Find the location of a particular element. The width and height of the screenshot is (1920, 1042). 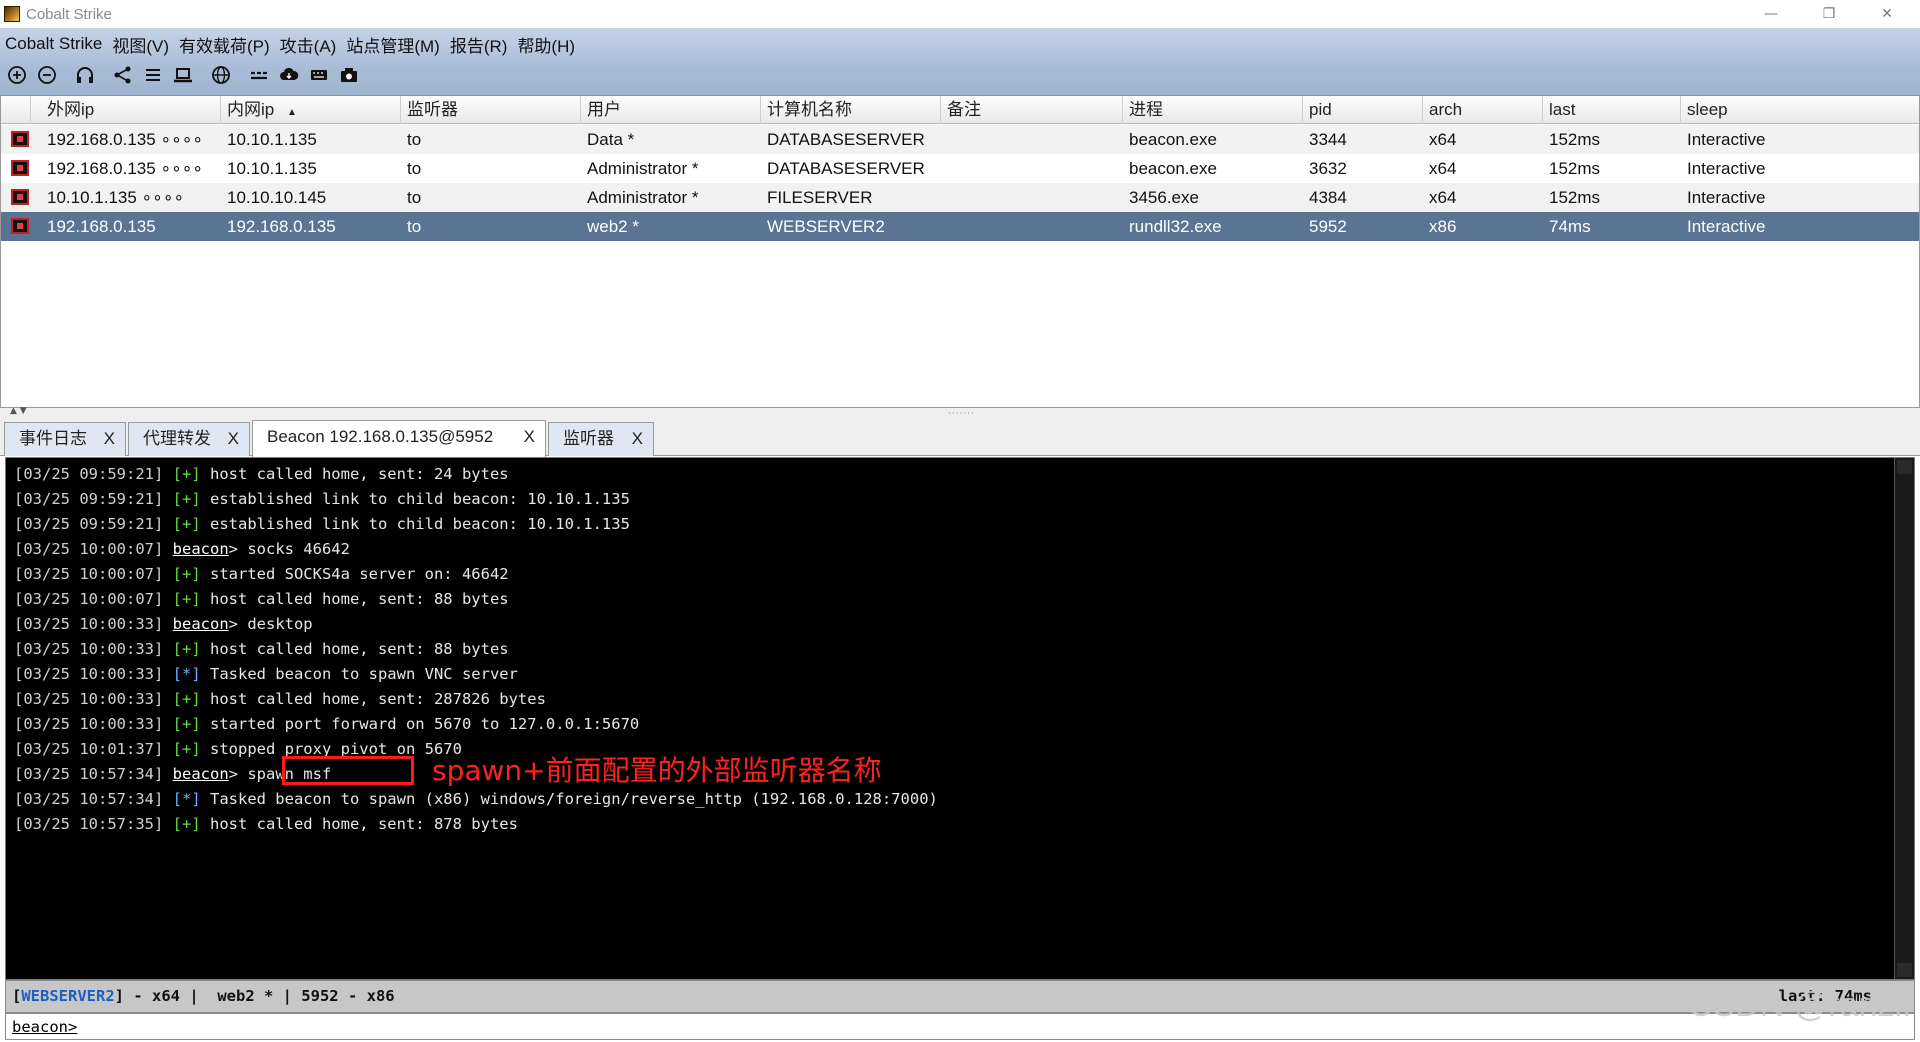

tab-label: 代理转发 is located at coordinates (177, 438).